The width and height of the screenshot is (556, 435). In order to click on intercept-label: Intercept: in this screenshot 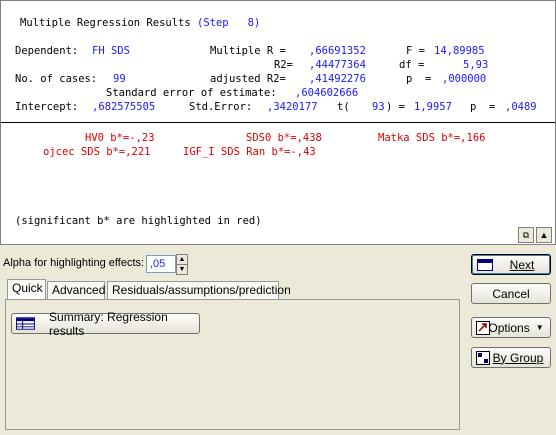, I will do `click(47, 107)`.